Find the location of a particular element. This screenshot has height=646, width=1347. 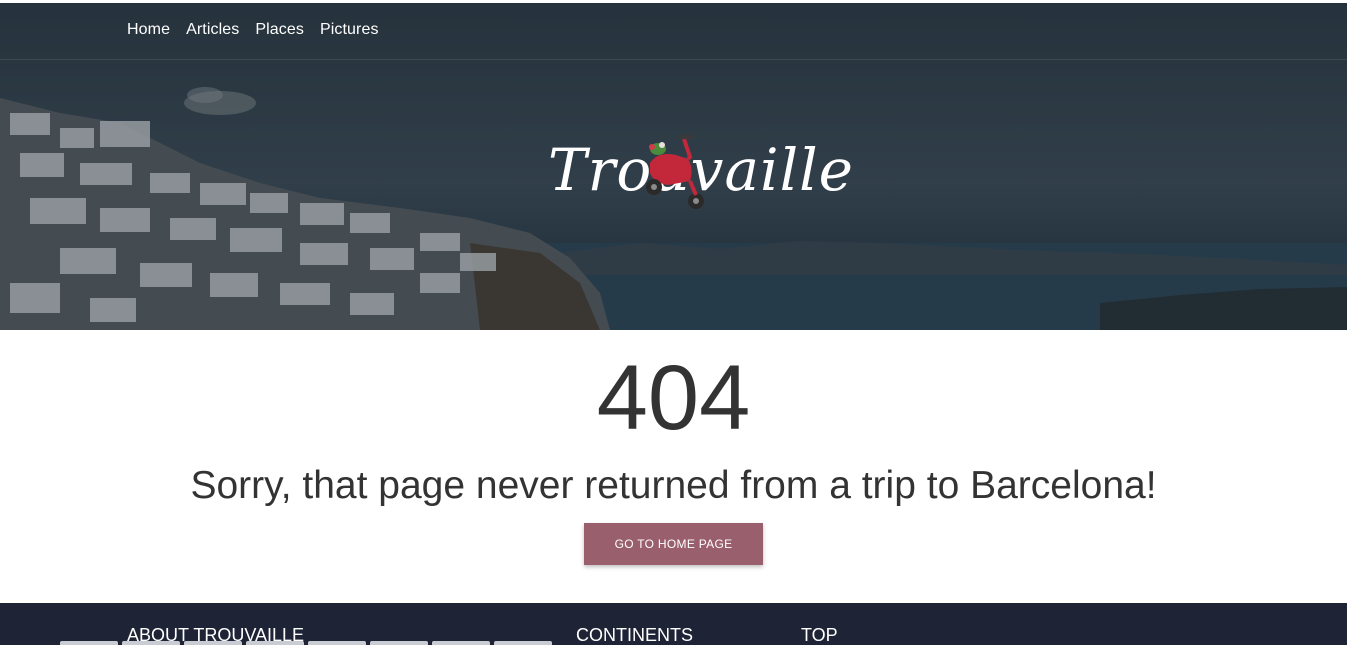

nav-places: Places is located at coordinates (279, 30).